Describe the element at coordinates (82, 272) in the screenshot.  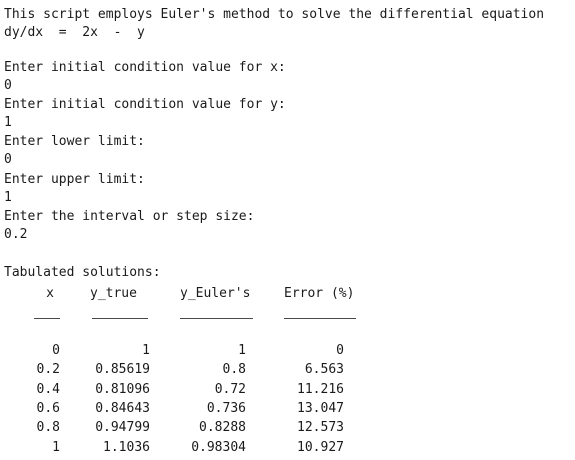
I see `table-title: Tabulated solutions:` at that location.